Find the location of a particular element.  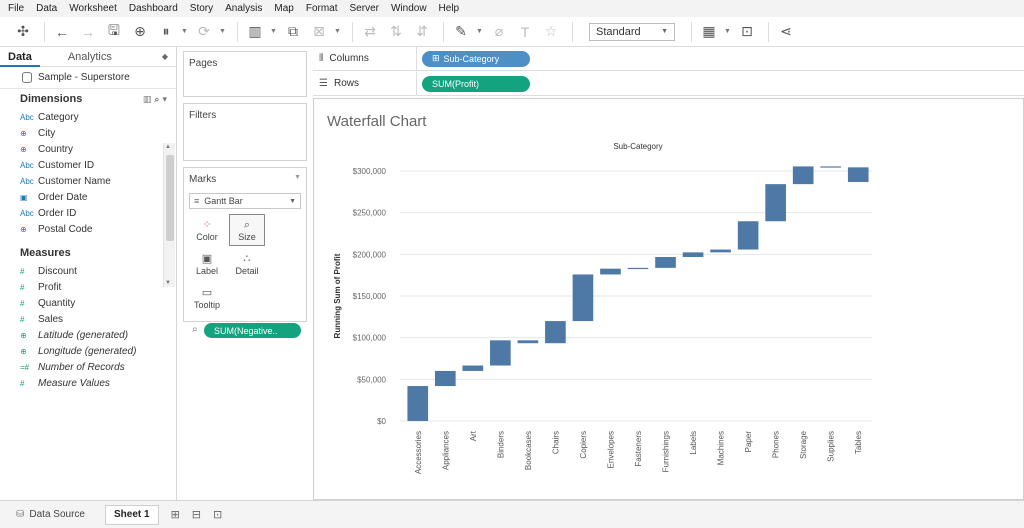

dimension-field: ⊕ Postal Code is located at coordinates (88, 229).